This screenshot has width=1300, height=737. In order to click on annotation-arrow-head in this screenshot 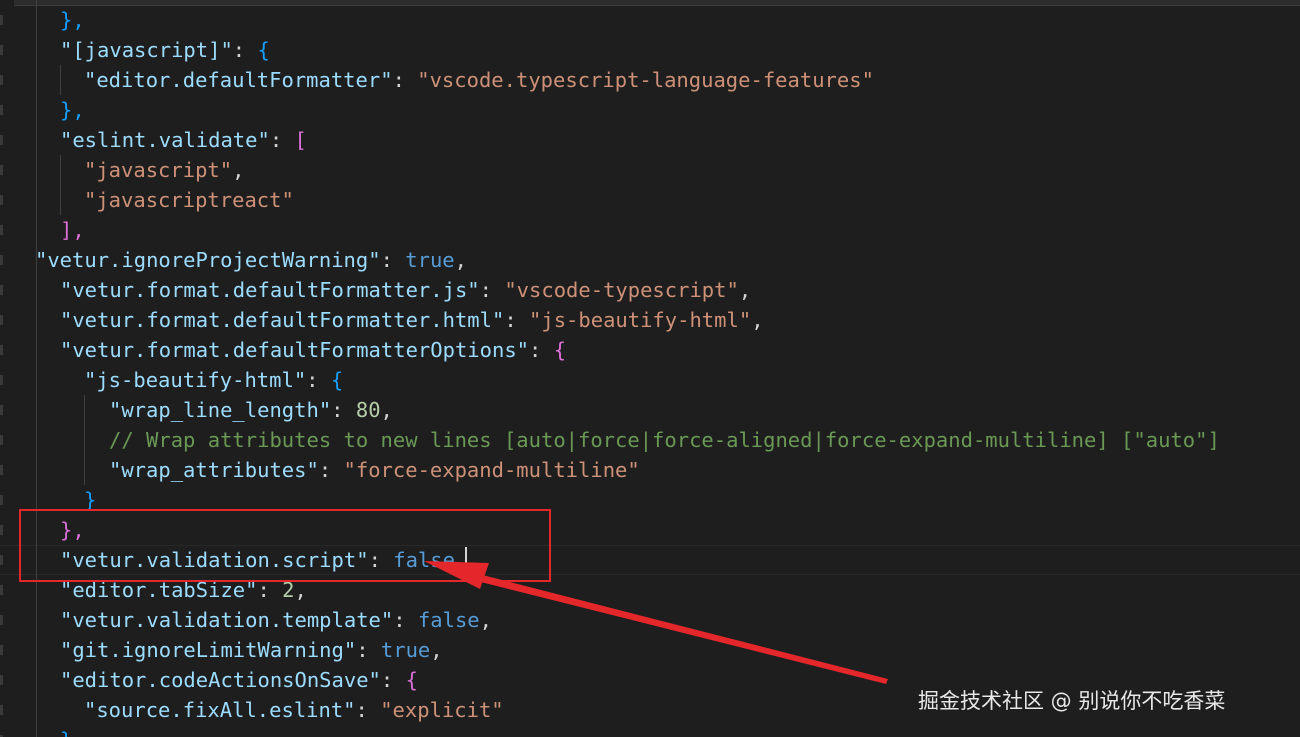, I will do `click(456, 575)`.